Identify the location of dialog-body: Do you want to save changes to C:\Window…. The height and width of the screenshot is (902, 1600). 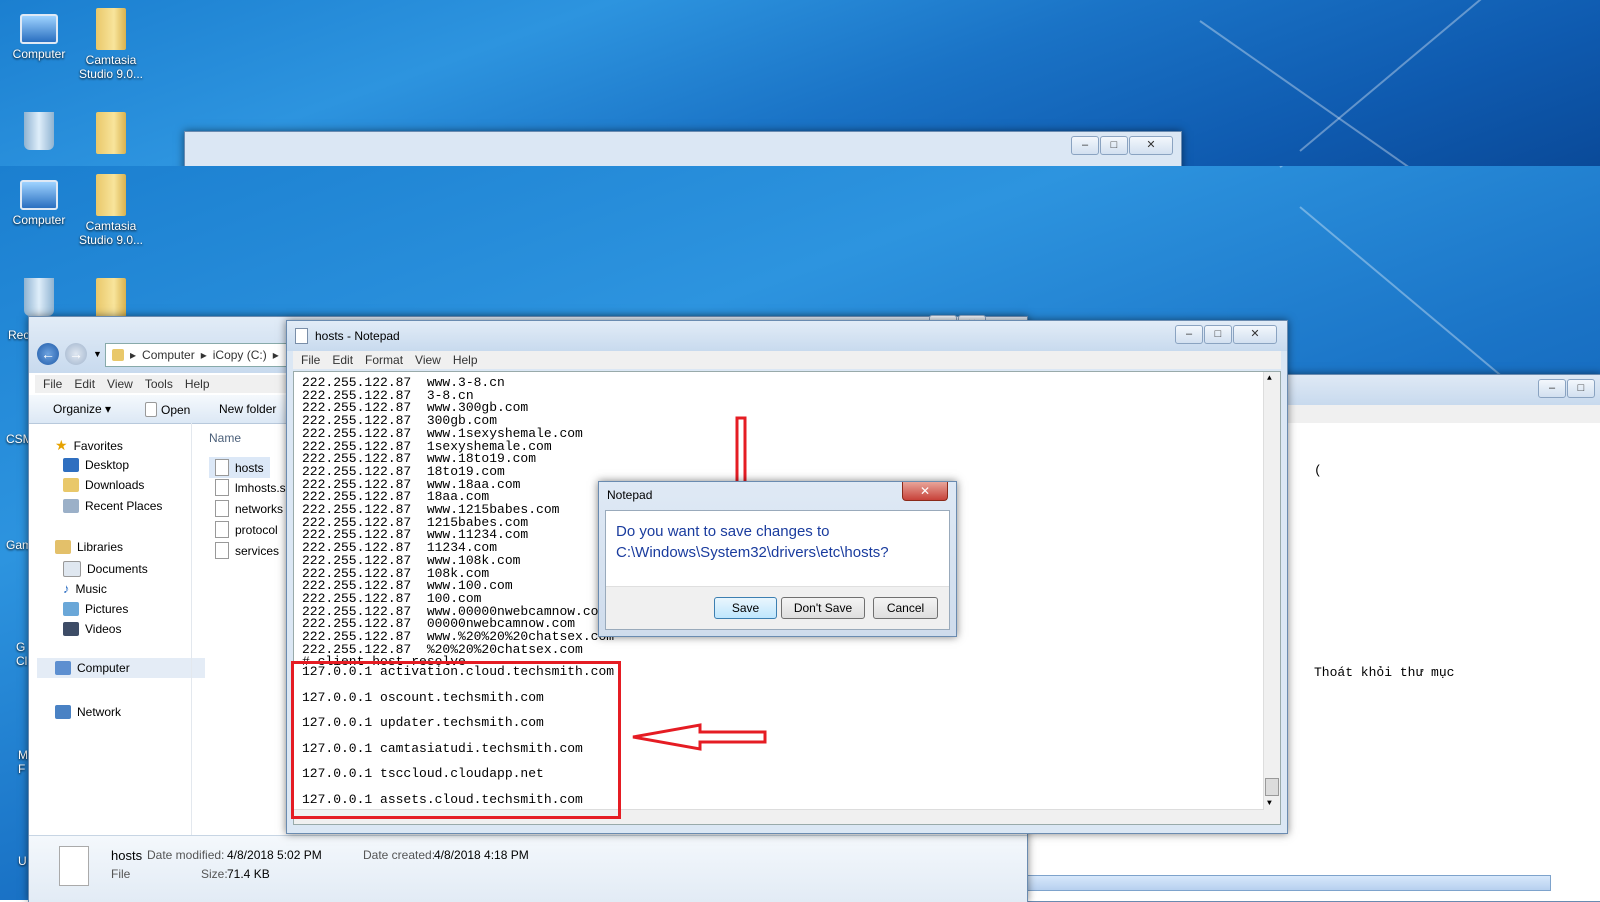
(777, 570).